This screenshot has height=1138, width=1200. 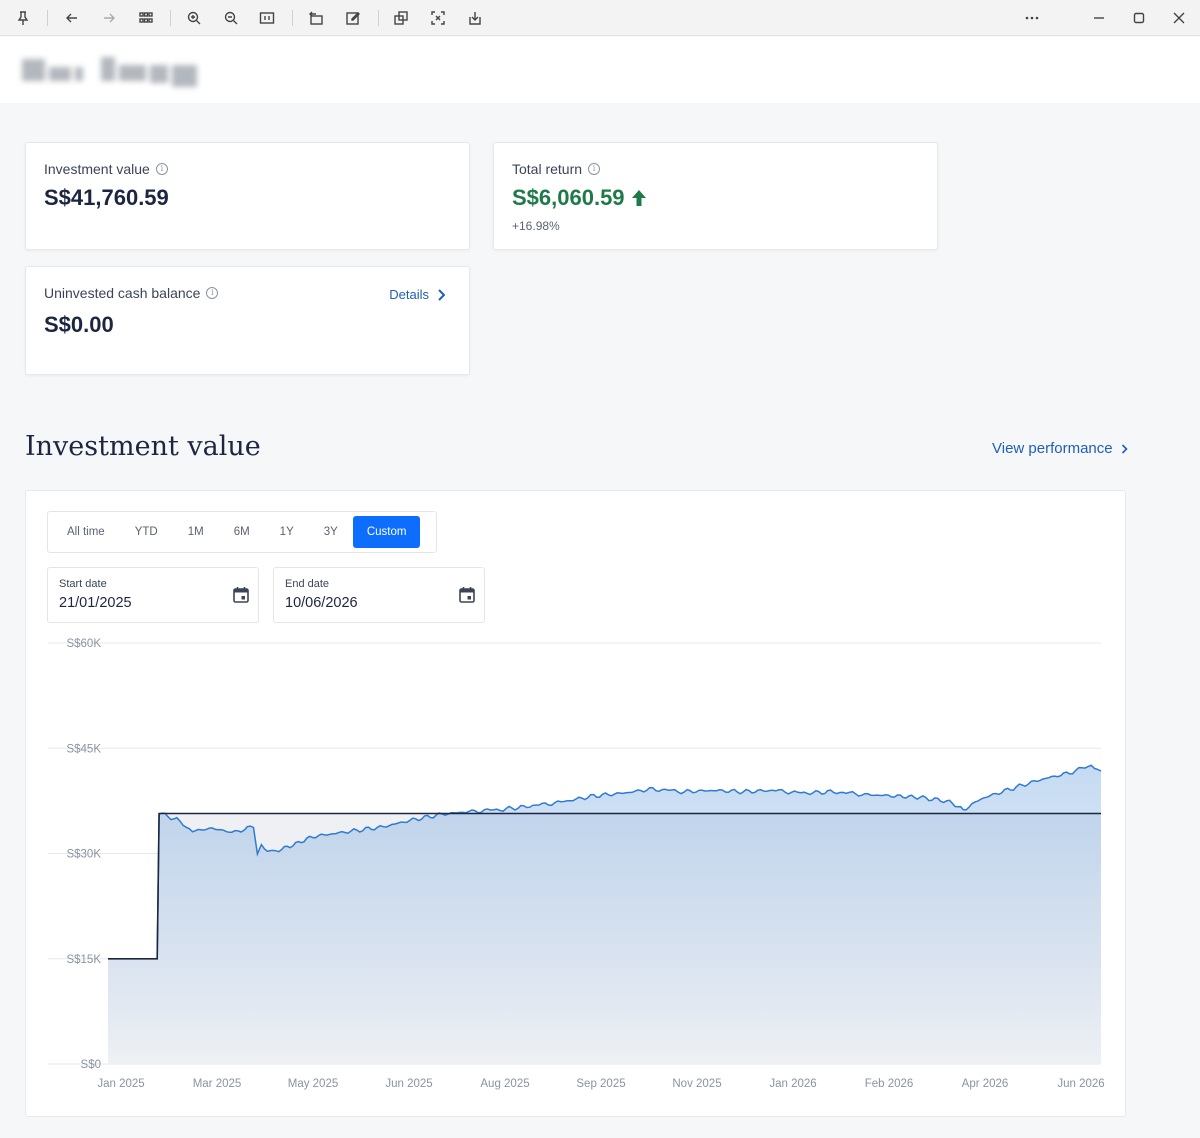 I want to click on capture-icon, so click(x=438, y=18).